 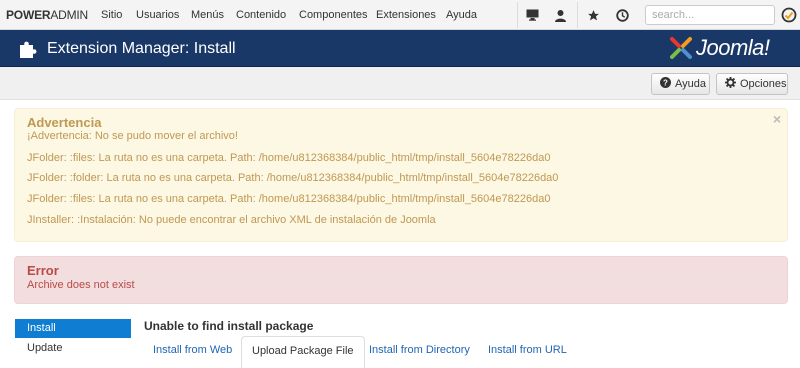 What do you see at coordinates (406, 15) in the screenshot?
I see `menu-item-extensiones: Extensiones` at bounding box center [406, 15].